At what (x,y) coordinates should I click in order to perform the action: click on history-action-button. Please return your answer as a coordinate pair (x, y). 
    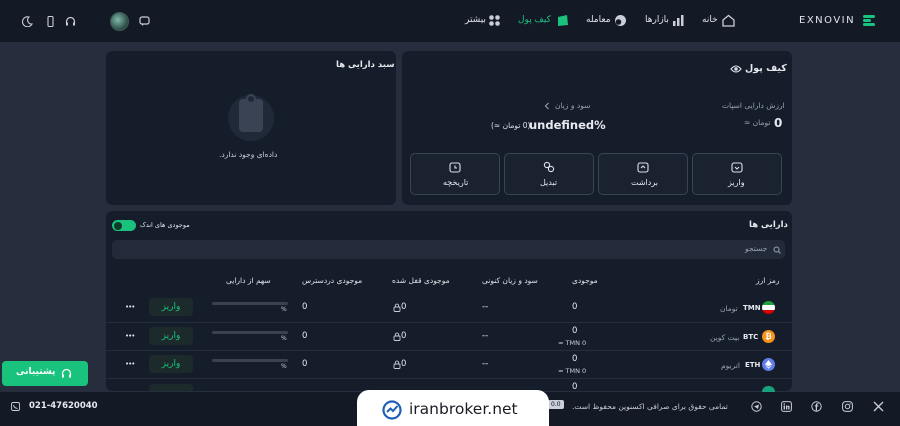
    Looking at the image, I should click on (455, 174).